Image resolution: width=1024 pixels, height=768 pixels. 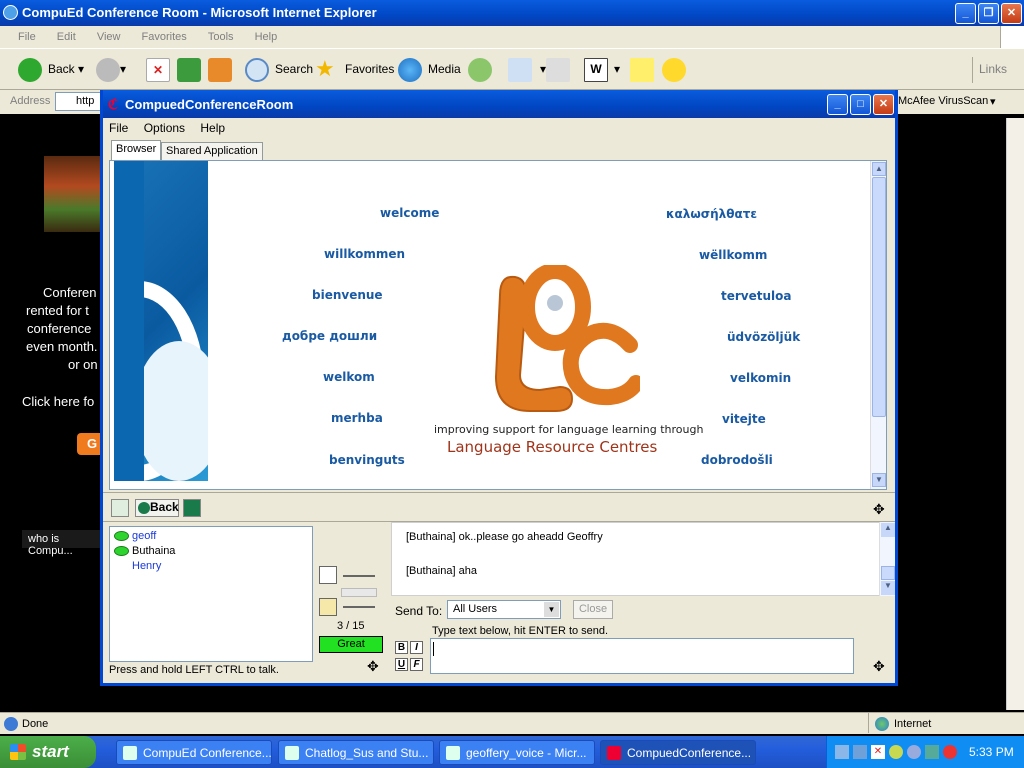 What do you see at coordinates (527, 70) in the screenshot?
I see `mail-button: ▾` at bounding box center [527, 70].